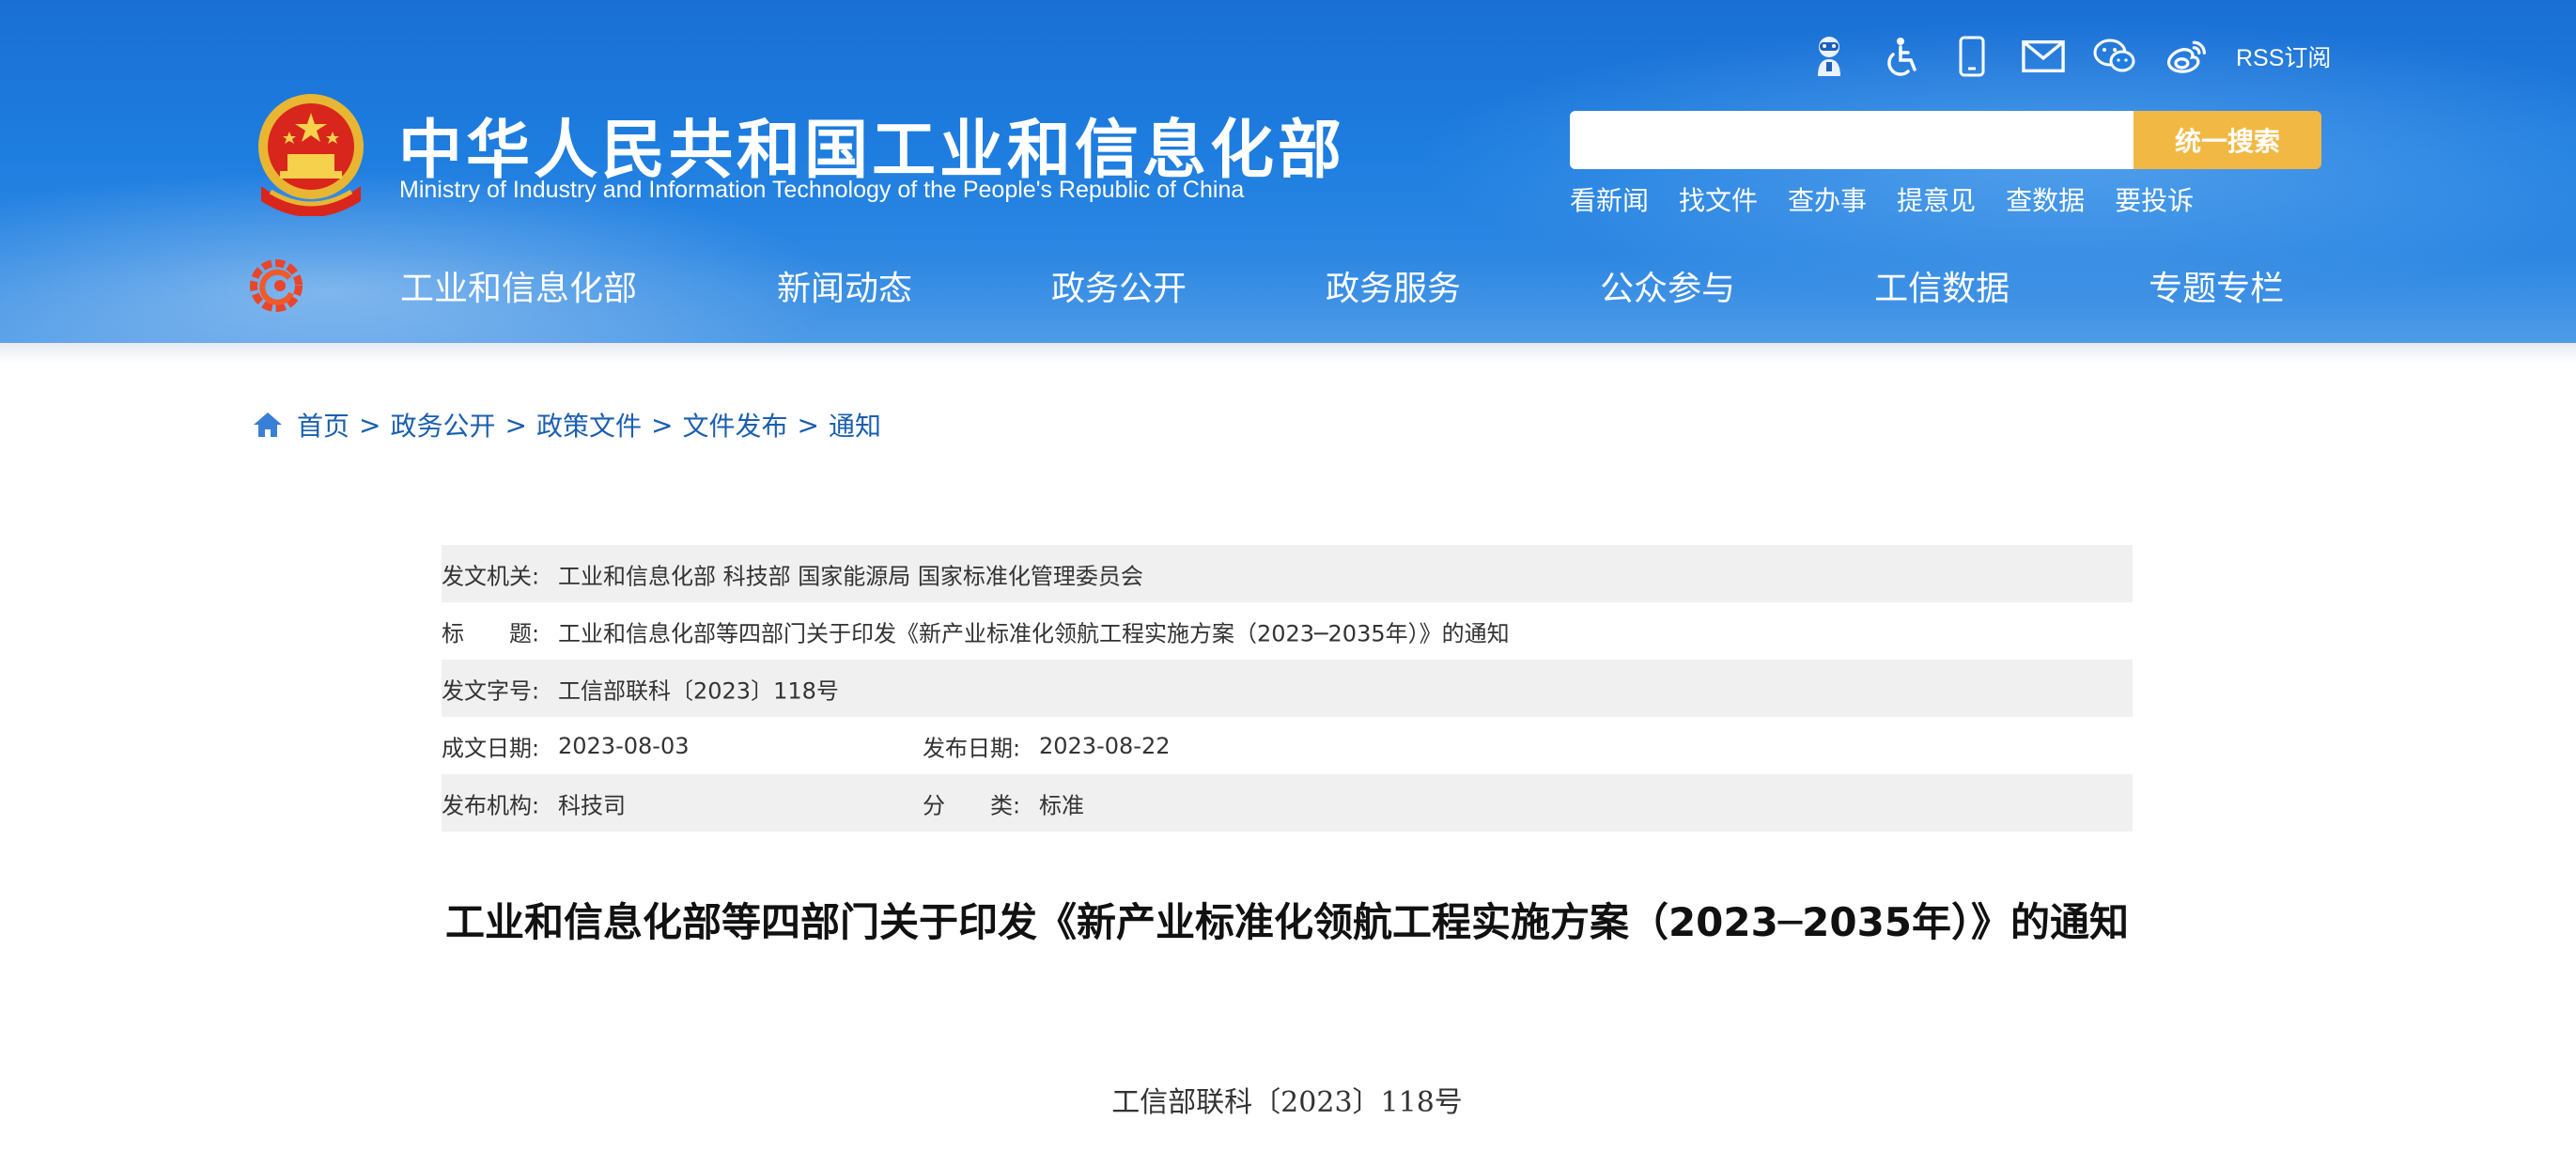 This screenshot has width=2576, height=1167. Describe the element at coordinates (2070, 56) in the screenshot. I see `top-toolbar: RSS订阅` at that location.